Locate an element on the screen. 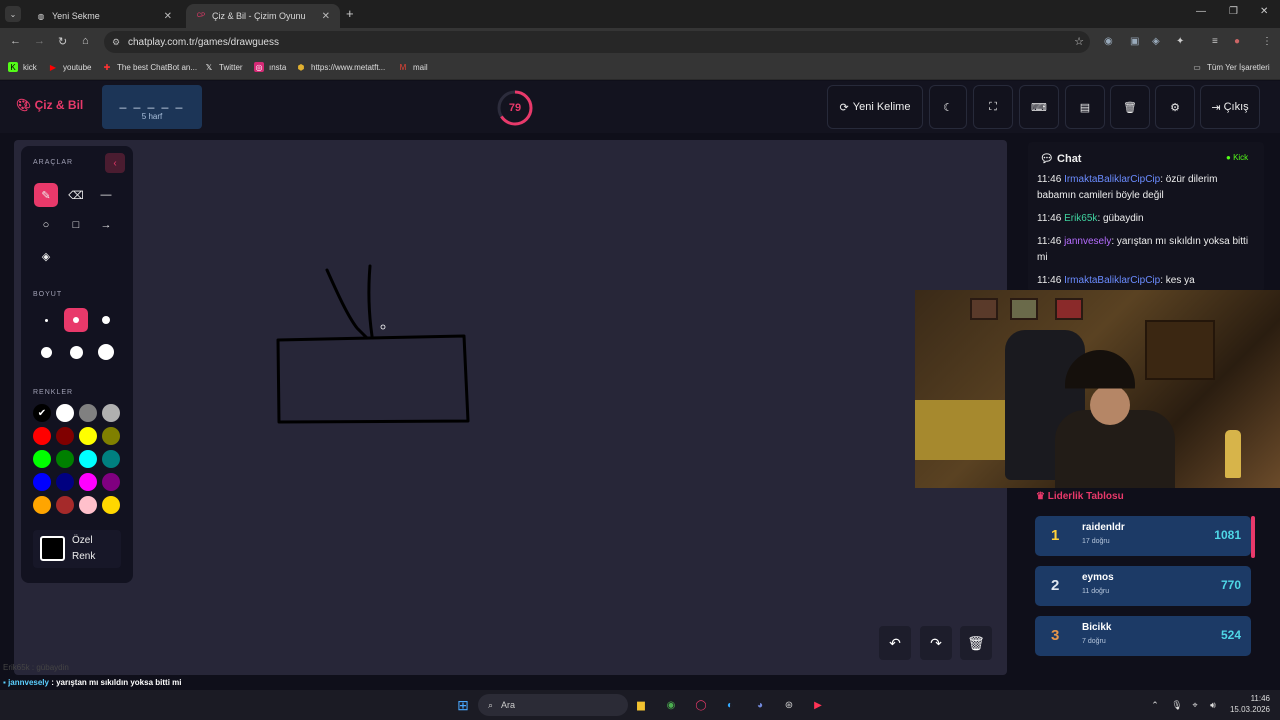 The height and width of the screenshot is (720, 1280). bookmark-mail: Mmail is located at coordinates (413, 67).